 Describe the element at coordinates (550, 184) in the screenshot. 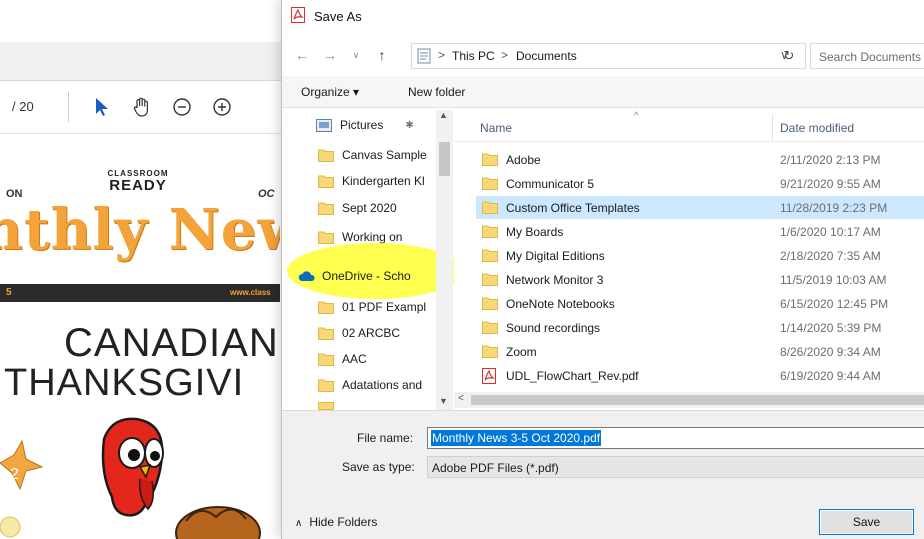

I see `file-name: Communicator 5` at that location.